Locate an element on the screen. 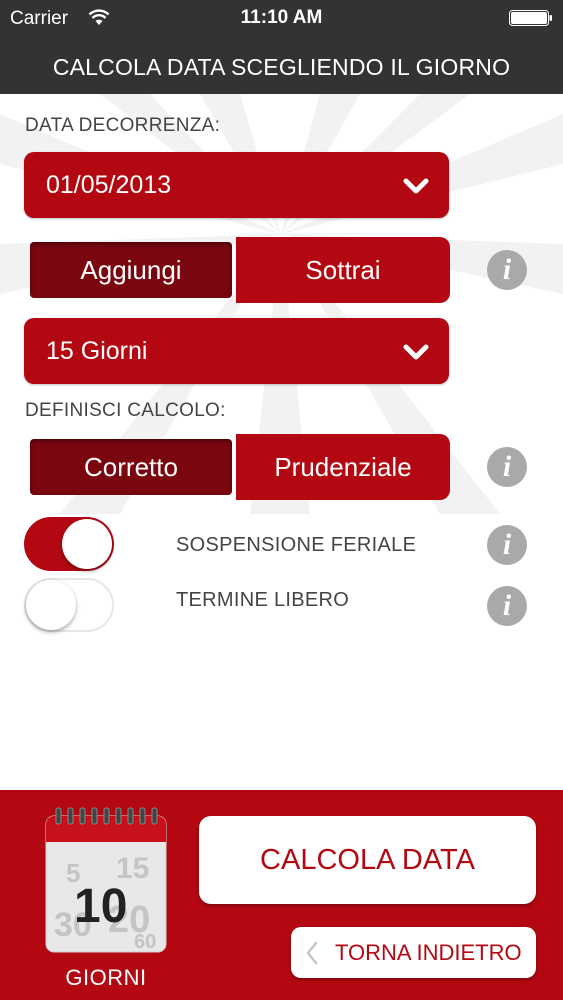  torna-indietro-label: TORNA INDIETRO is located at coordinates (428, 952).